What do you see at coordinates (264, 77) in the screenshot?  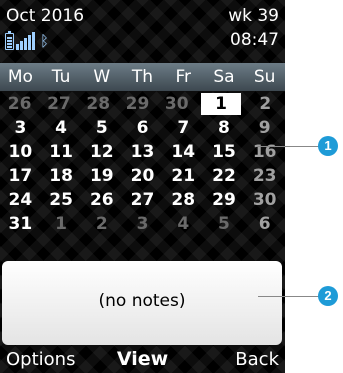 I see `weekday-label: Su` at bounding box center [264, 77].